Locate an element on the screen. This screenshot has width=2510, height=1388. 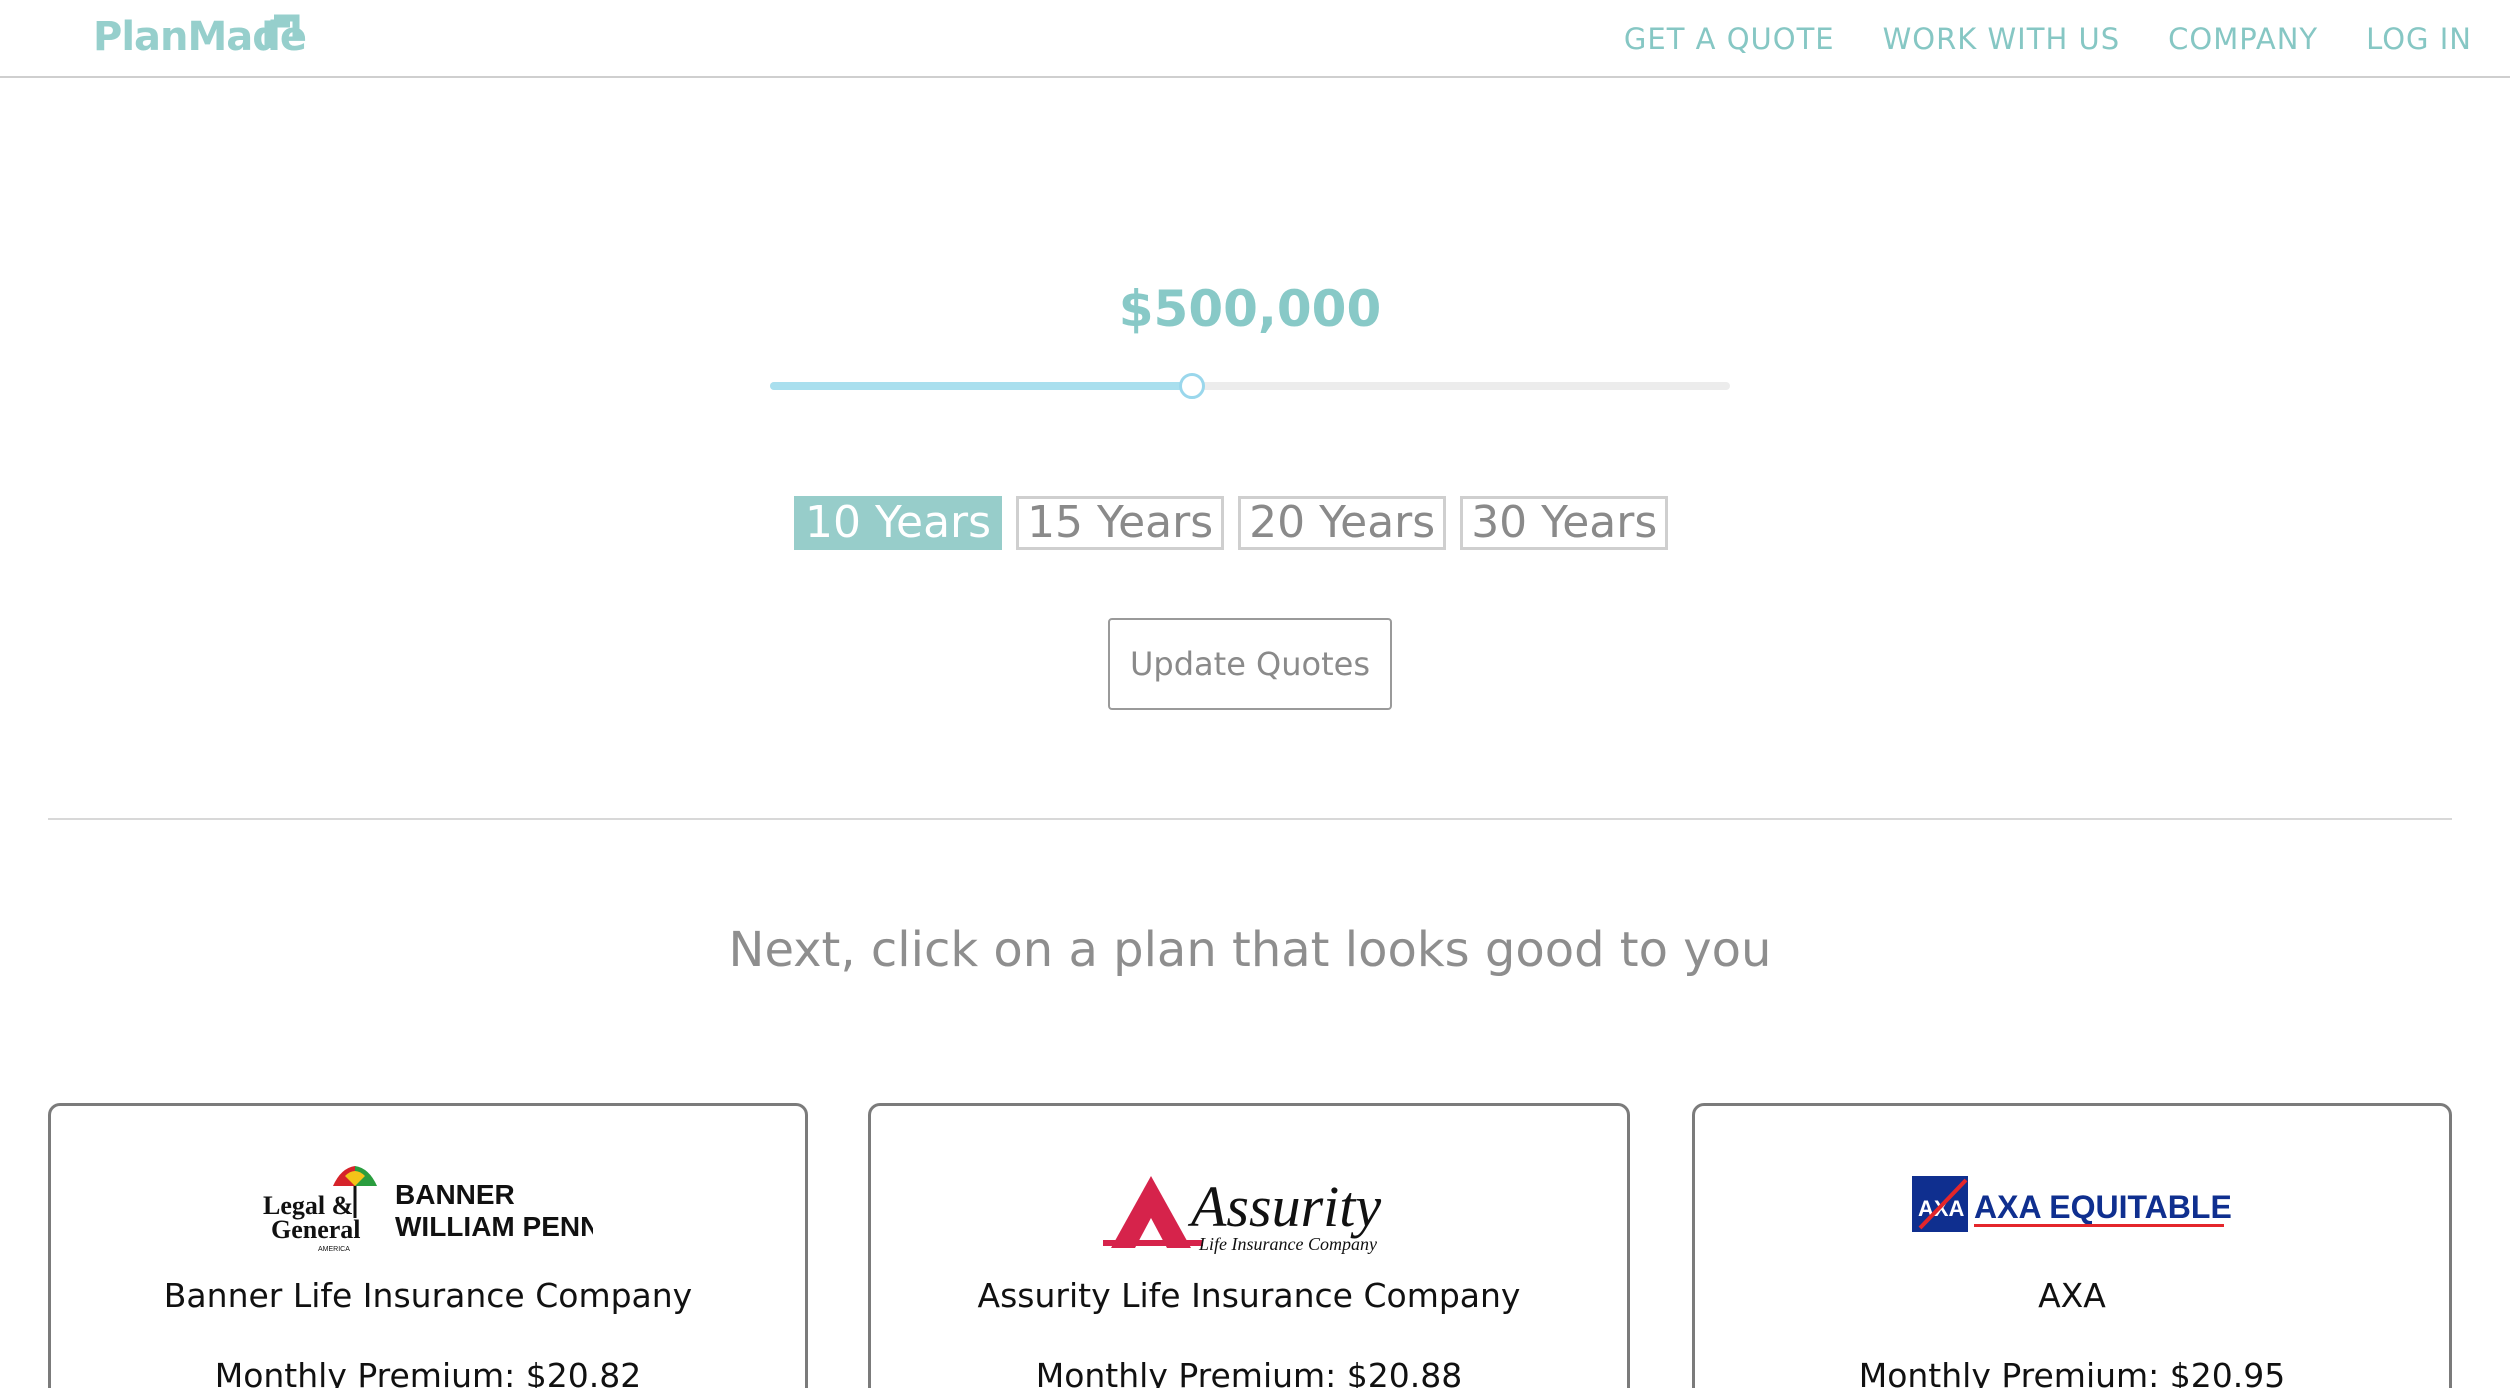
svg-text: AXA EQUITABLE is located at coordinates (2103, 1207).